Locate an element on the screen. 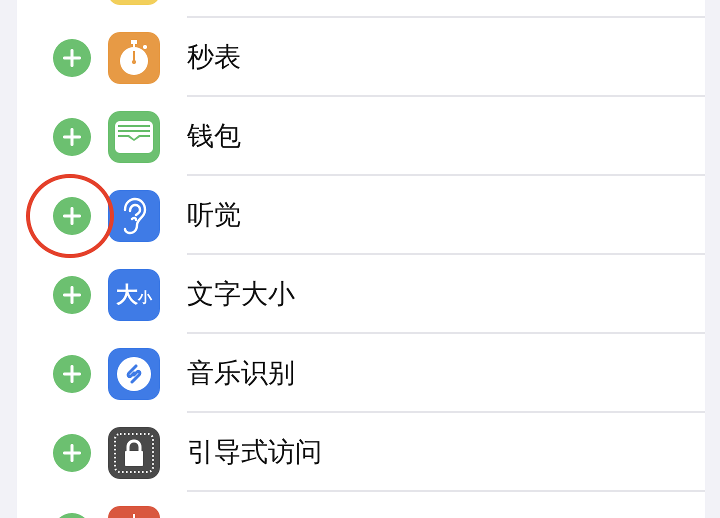  music-recognition-icon is located at coordinates (134, 374).